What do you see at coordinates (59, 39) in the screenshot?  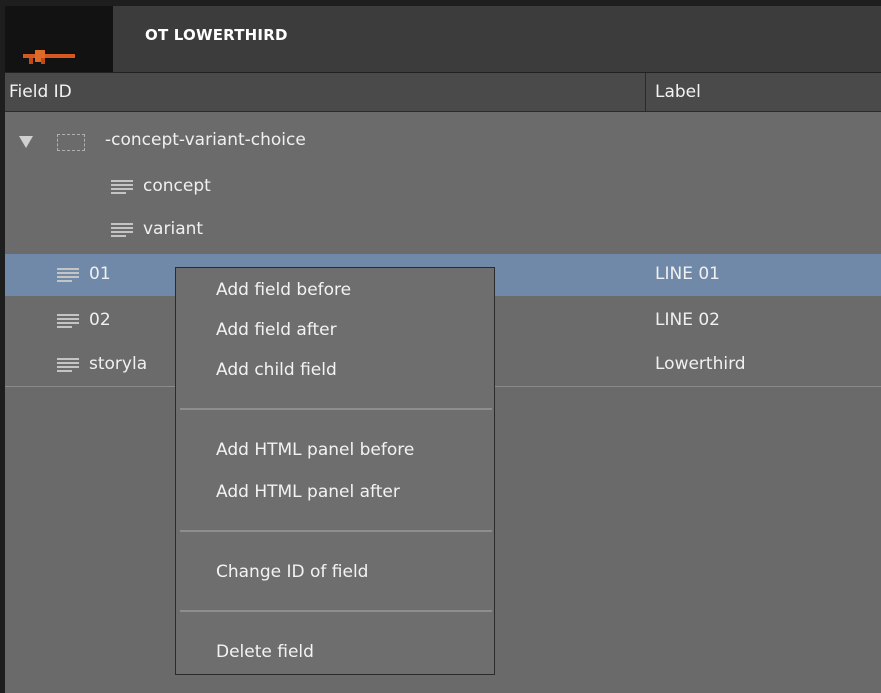 I see `logo-icon` at bounding box center [59, 39].